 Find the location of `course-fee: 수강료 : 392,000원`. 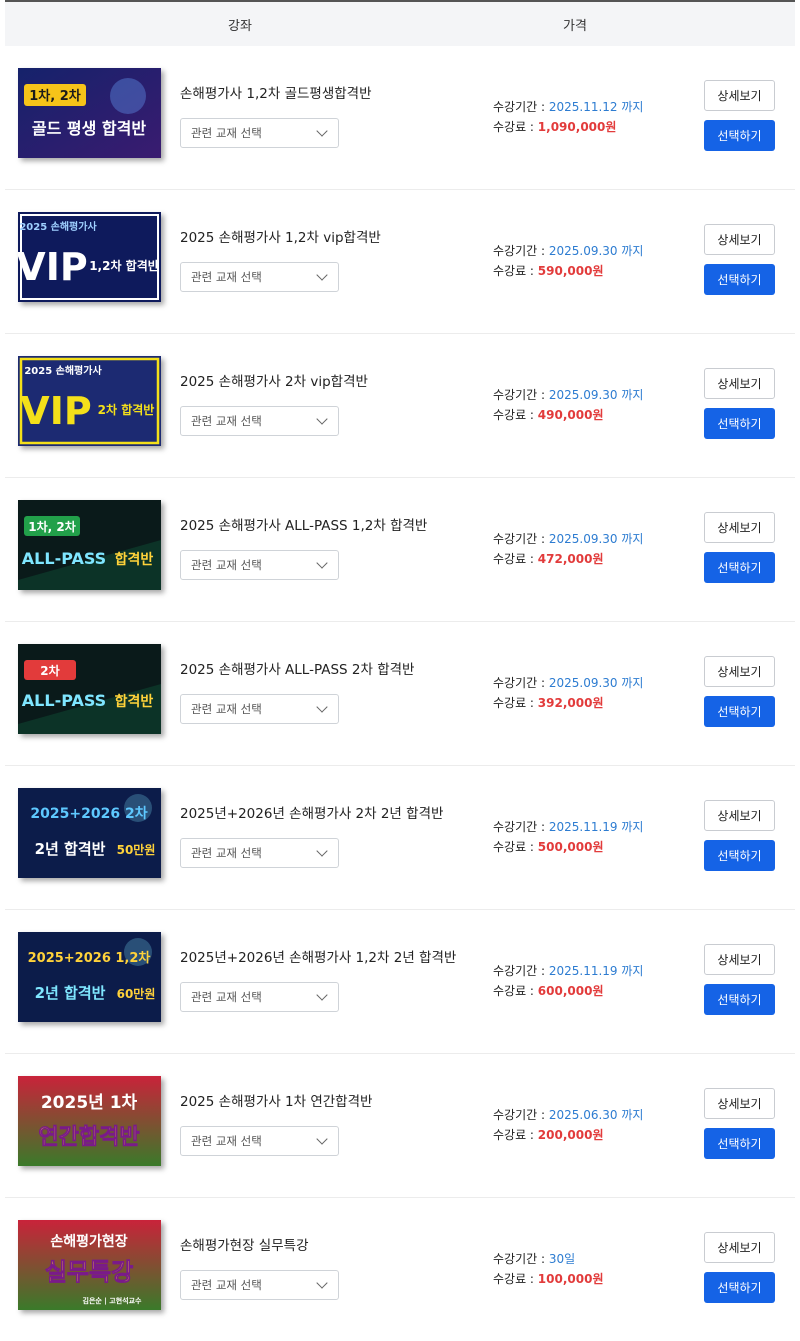

course-fee: 수강료 : 392,000원 is located at coordinates (548, 703).